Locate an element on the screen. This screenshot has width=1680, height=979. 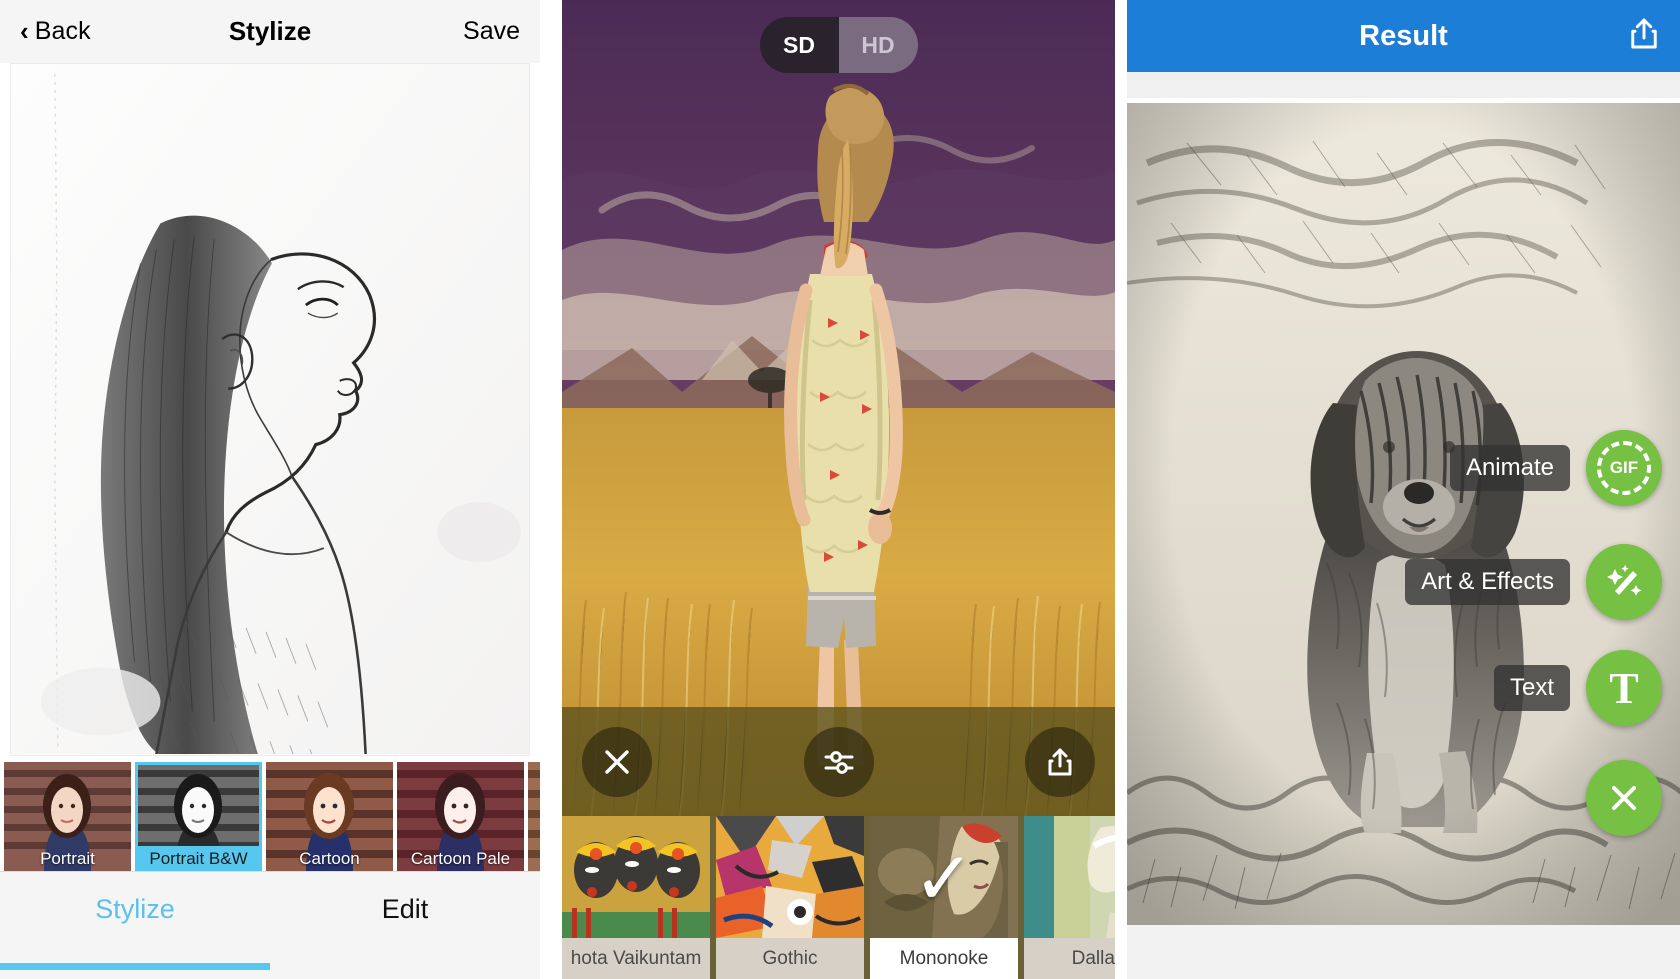
page-title: Result is located at coordinates (1403, 35).